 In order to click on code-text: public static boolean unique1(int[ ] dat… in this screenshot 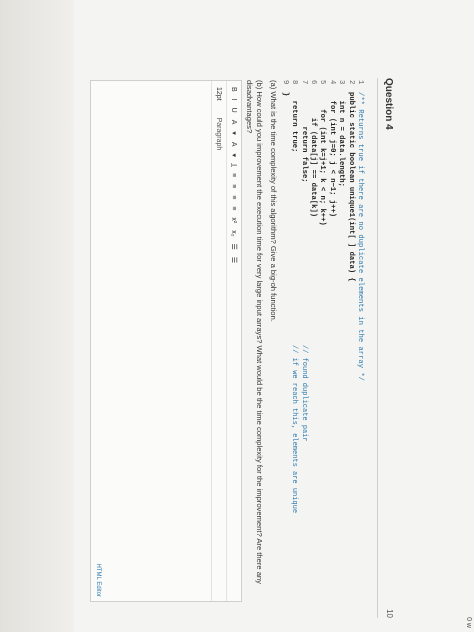, I will do `click(350, 187)`.